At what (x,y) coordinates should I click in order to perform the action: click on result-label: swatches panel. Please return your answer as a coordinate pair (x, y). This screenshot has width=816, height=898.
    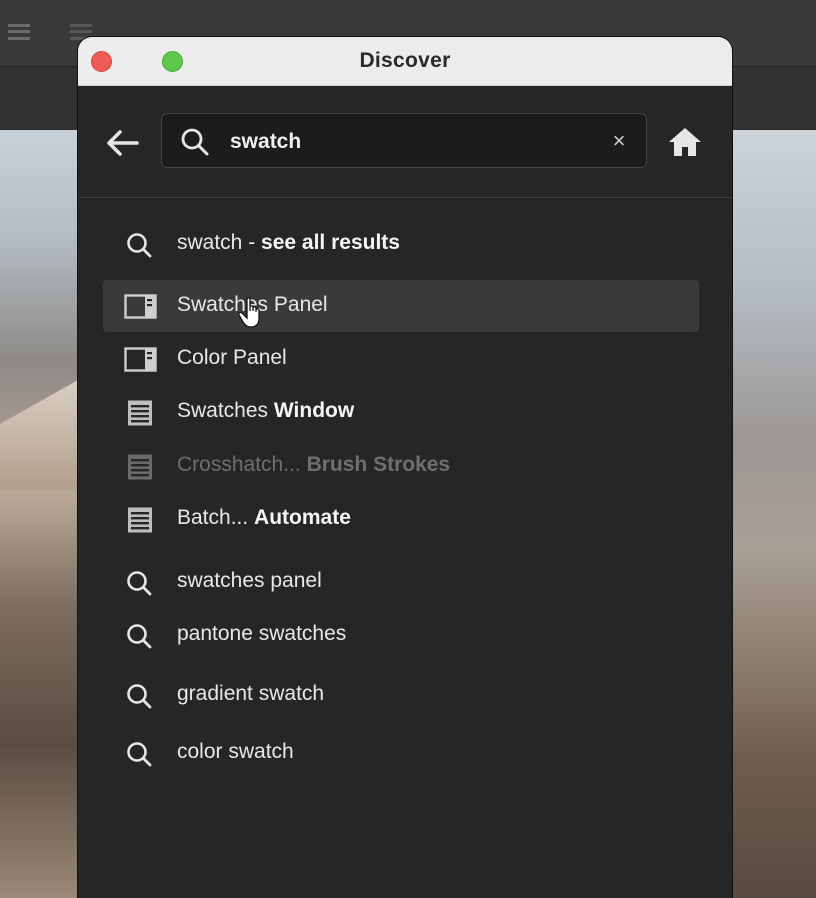
    Looking at the image, I should click on (249, 581).